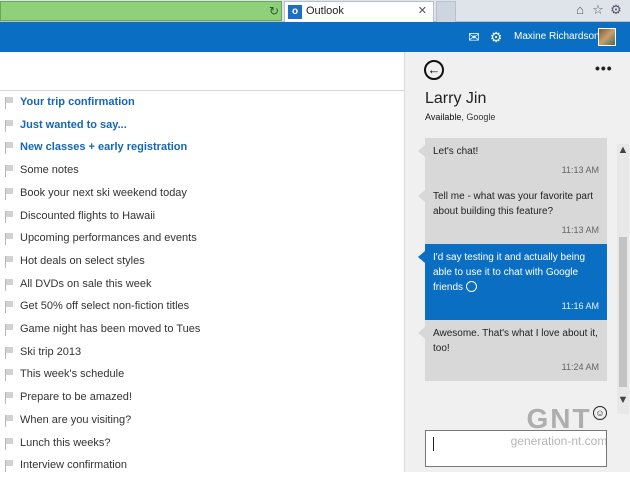 Image resolution: width=630 pixels, height=479 pixels. Describe the element at coordinates (456, 151) in the screenshot. I see `message-text: Let's chat!` at that location.